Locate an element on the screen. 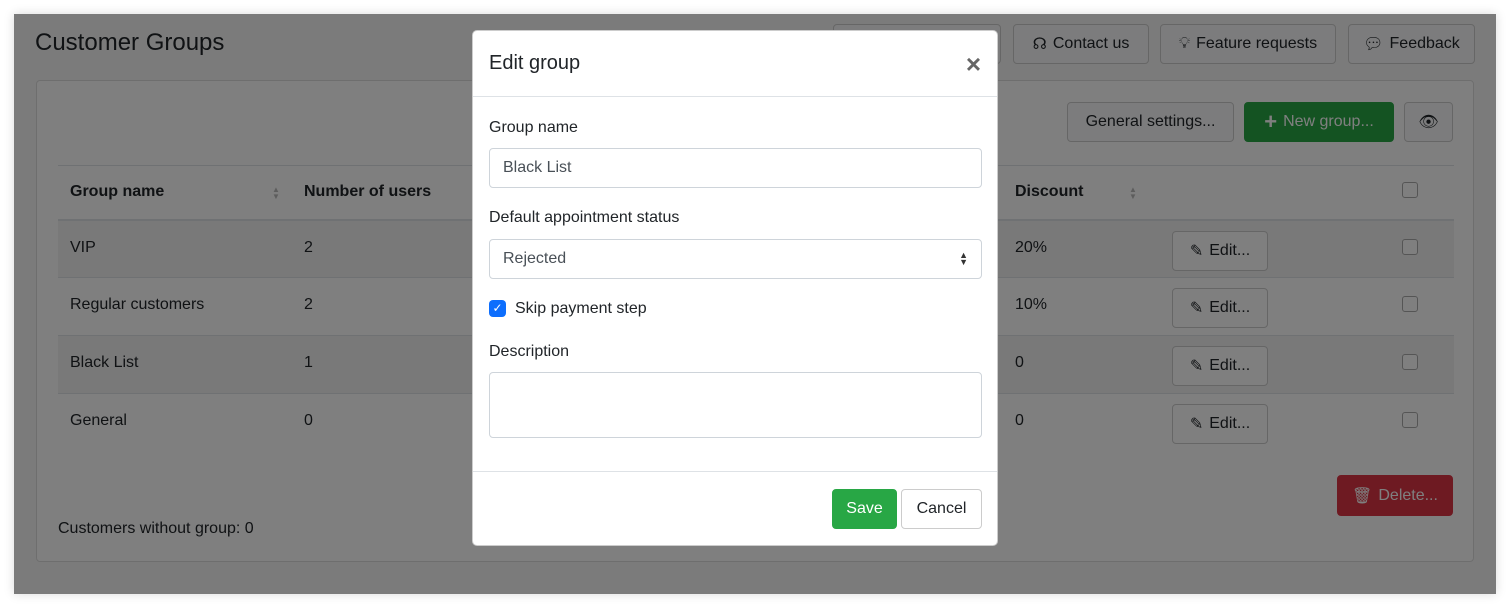 This screenshot has width=1510, height=608. group-name-input: Black List is located at coordinates (735, 168).